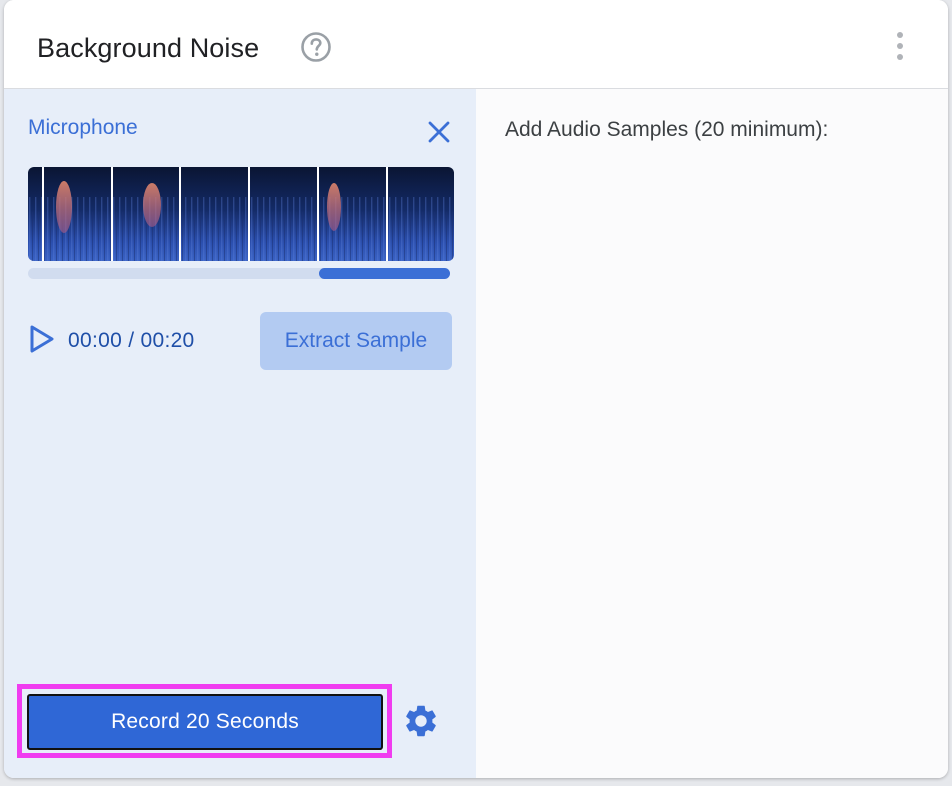 The width and height of the screenshot is (952, 786). Describe the element at coordinates (667, 129) in the screenshot. I see `samples-label: Add Audio Samples (20 minimum):` at that location.